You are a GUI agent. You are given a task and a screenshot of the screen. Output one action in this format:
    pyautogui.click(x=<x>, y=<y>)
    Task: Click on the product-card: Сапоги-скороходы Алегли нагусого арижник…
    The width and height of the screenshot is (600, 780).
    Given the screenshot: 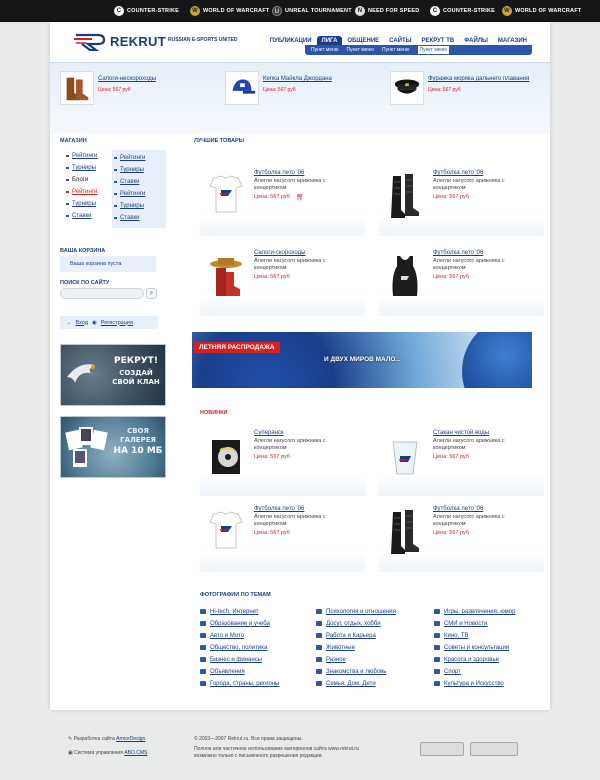 What is the action you would take?
    pyautogui.click(x=282, y=280)
    